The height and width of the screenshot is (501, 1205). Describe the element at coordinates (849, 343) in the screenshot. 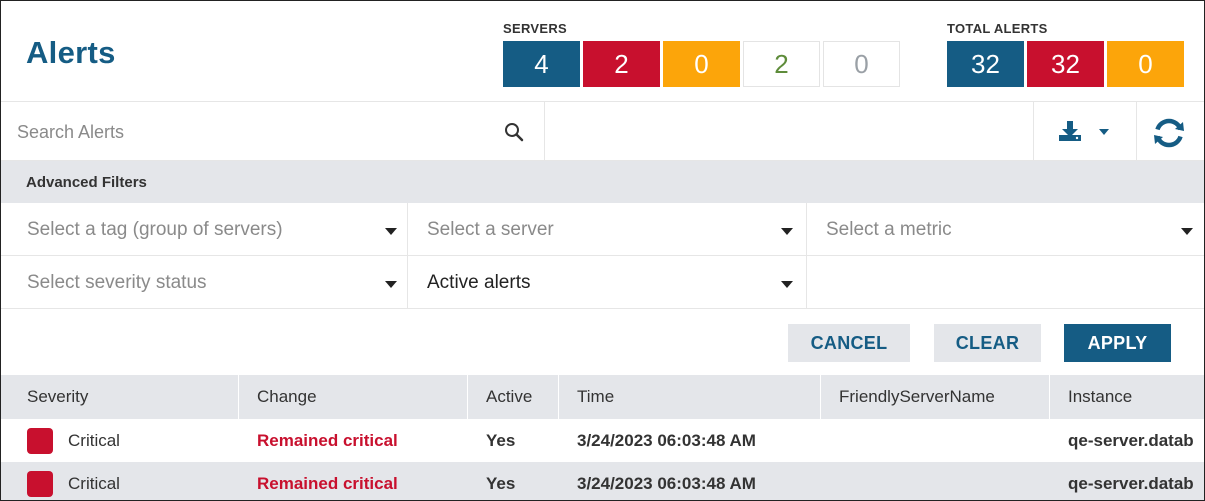

I see `cancel-button: CANCEL` at that location.